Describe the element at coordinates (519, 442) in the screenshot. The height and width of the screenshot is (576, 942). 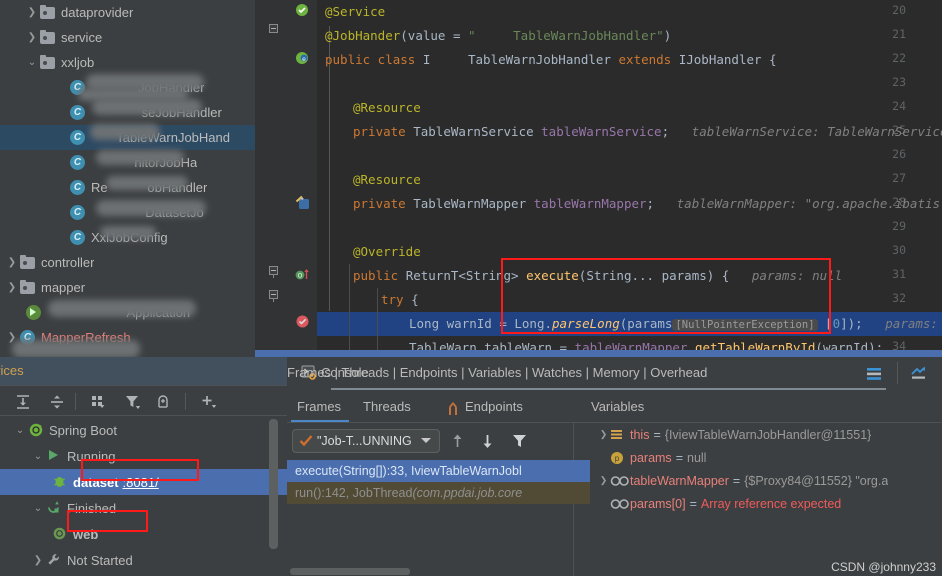
I see `frames-filter-icon` at that location.